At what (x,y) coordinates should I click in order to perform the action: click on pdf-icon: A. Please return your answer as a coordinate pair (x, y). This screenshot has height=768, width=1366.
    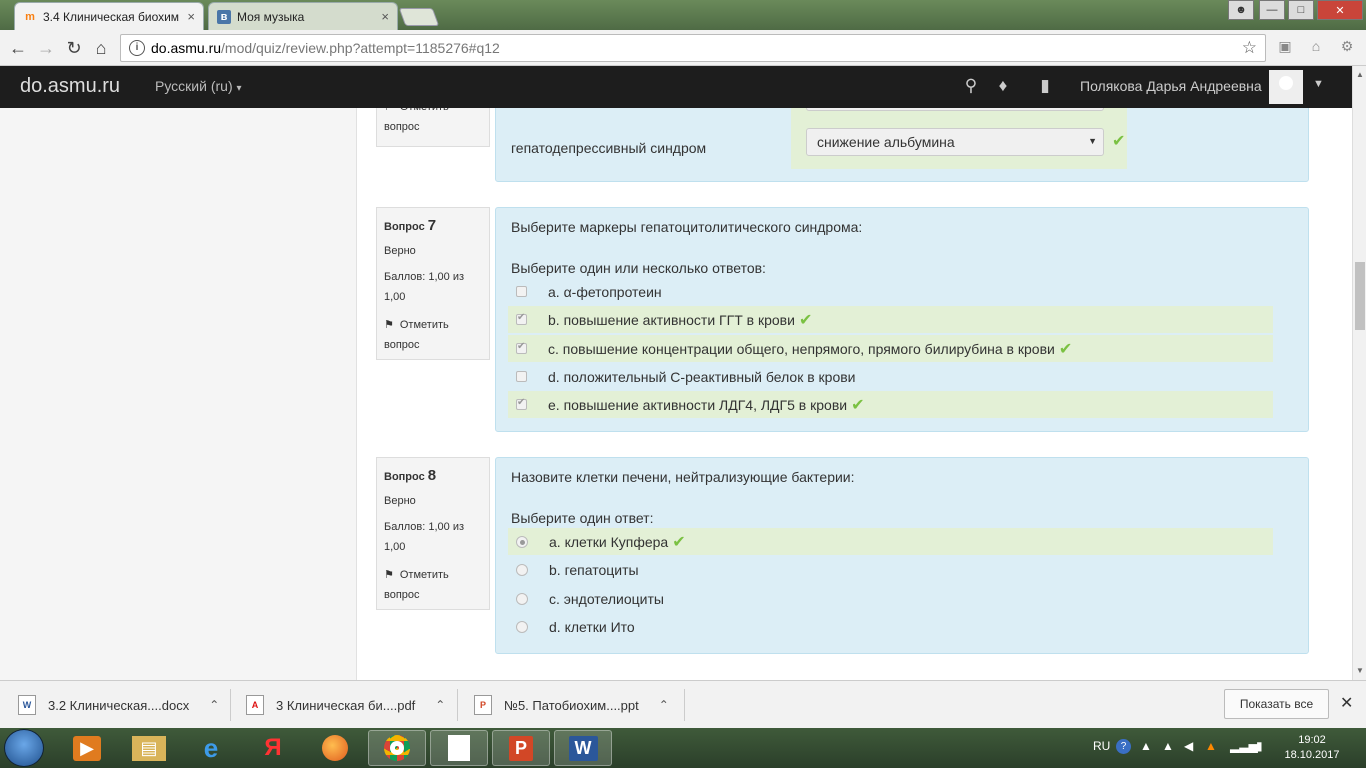
    Looking at the image, I should click on (255, 705).